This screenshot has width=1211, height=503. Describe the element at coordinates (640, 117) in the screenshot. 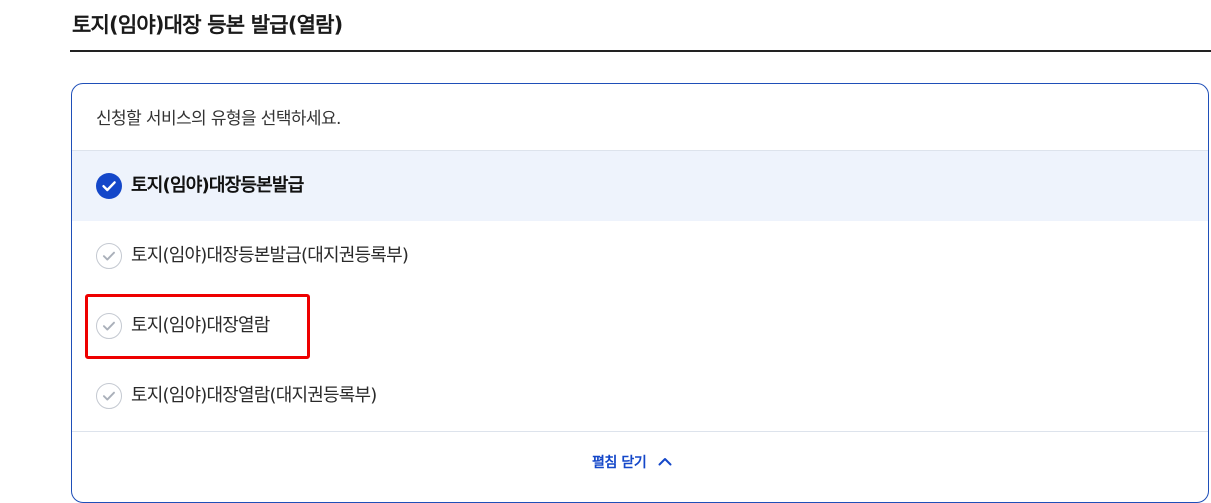

I see `panel-header: 신청할 서비스의 유형을 선택하세요.` at that location.